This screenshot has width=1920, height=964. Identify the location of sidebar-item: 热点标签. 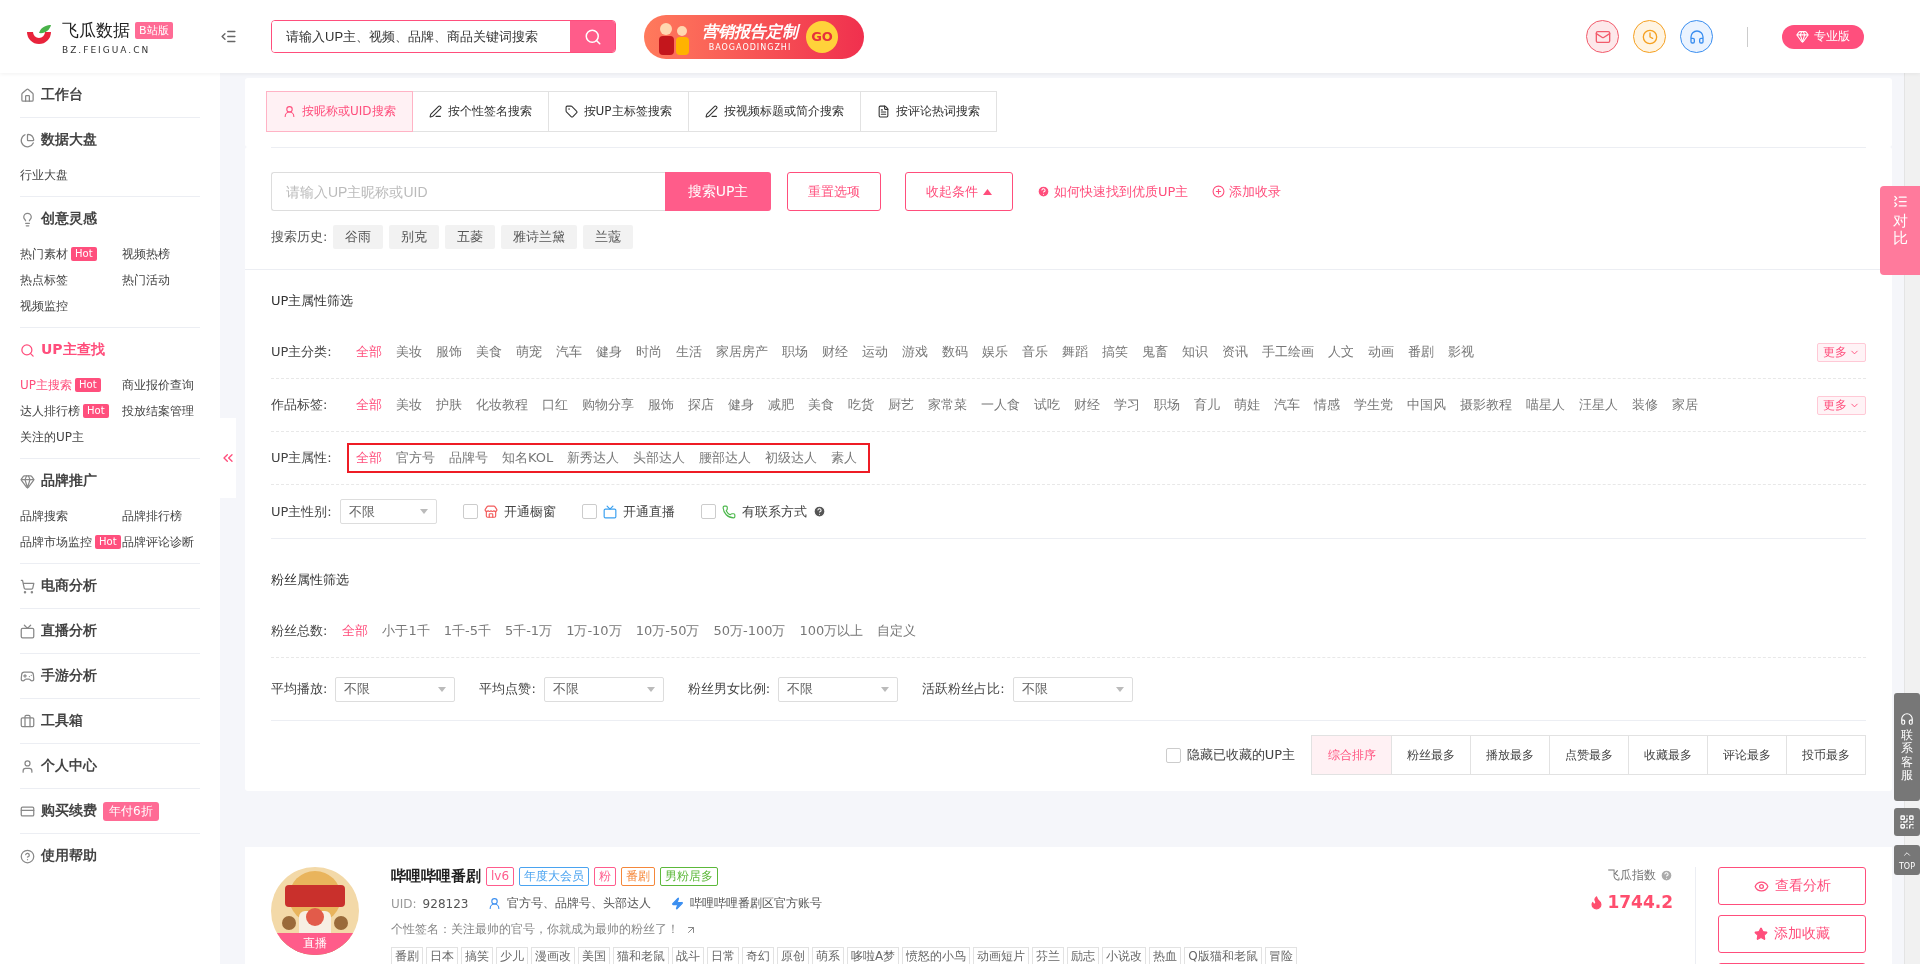
(44, 280).